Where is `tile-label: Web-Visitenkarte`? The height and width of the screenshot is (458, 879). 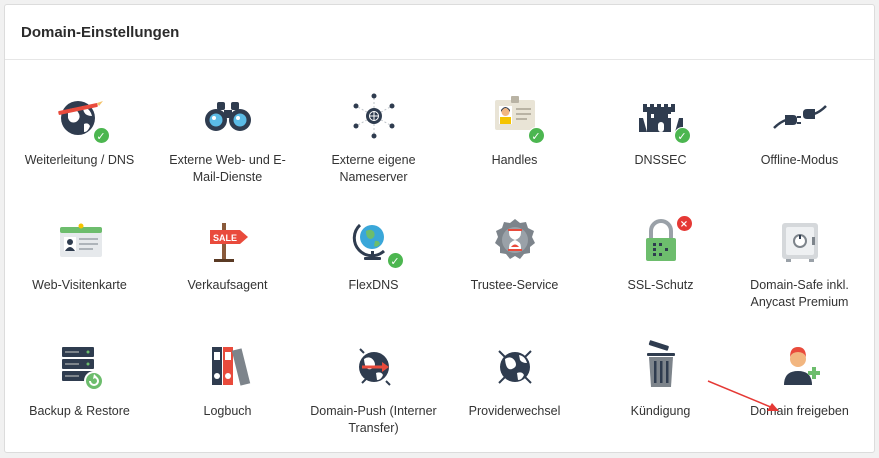
tile-label: Web-Visitenkarte is located at coordinates (79, 285).